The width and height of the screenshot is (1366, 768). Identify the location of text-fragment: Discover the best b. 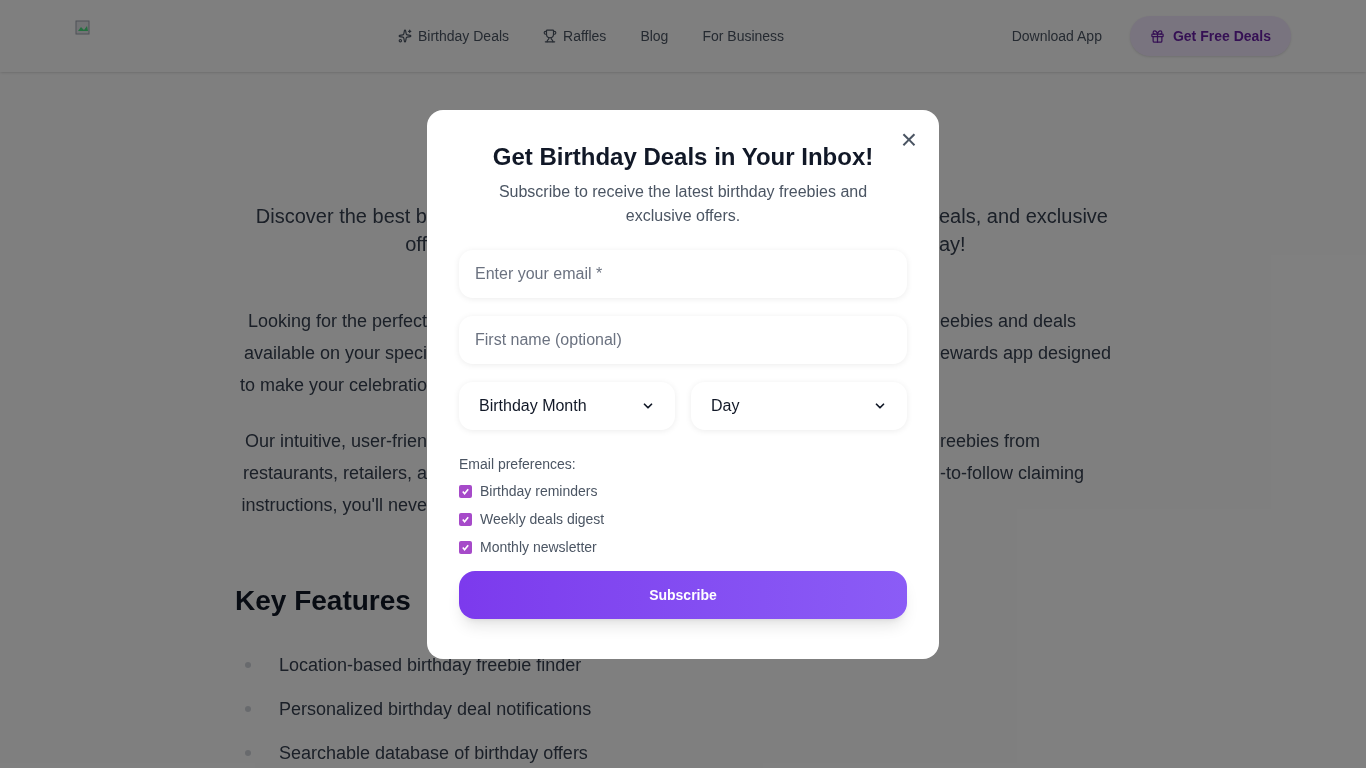
(341, 216).